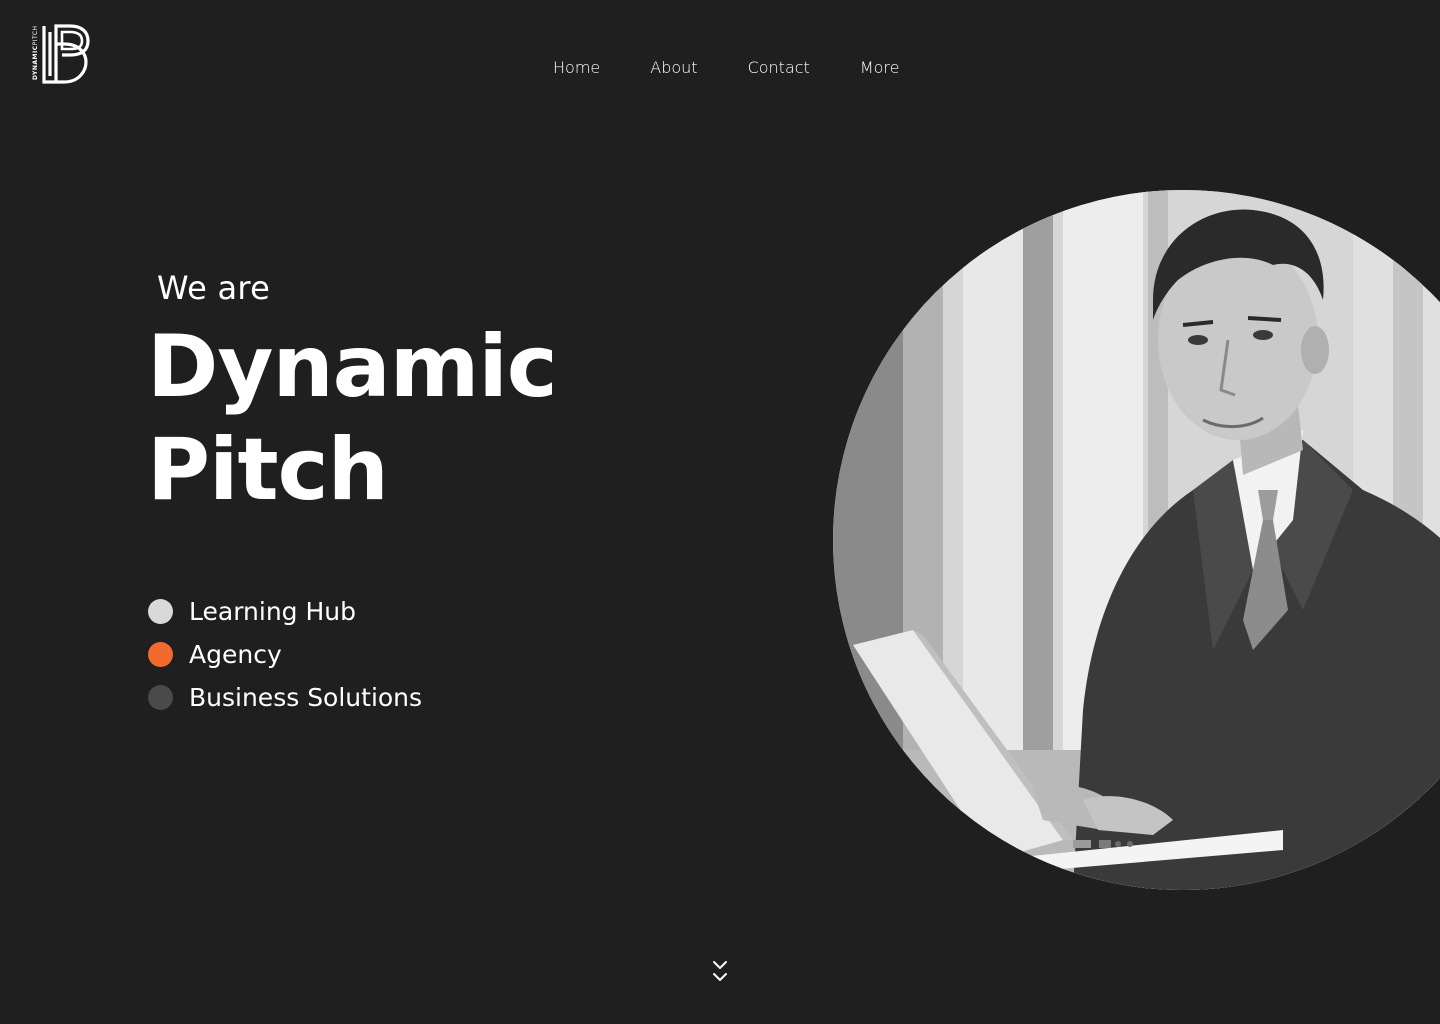 The height and width of the screenshot is (1024, 1440). I want to click on logo-vertical-text: DYNAMICPITCH, so click(35, 53).